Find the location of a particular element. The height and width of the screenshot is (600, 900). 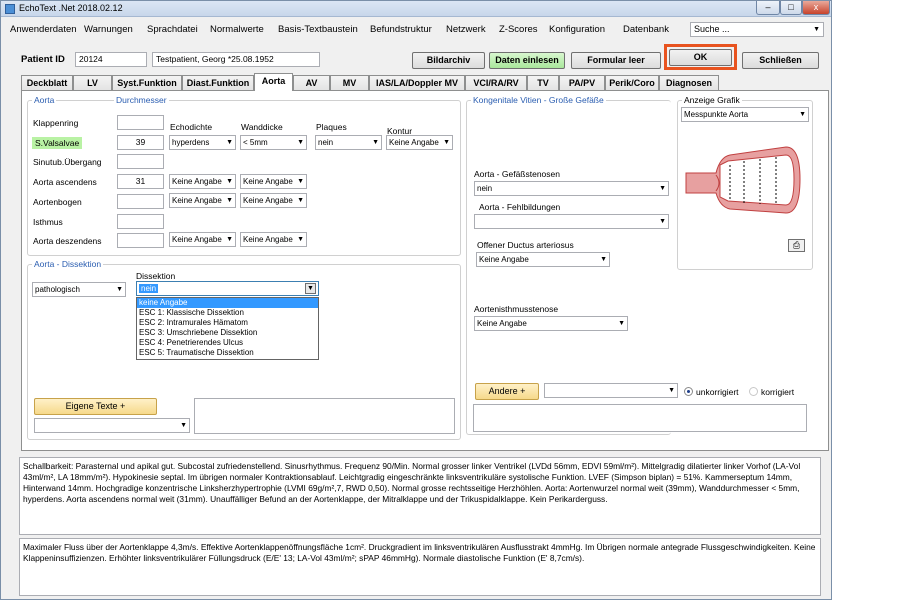

tab-lv: LV is located at coordinates (92, 83).